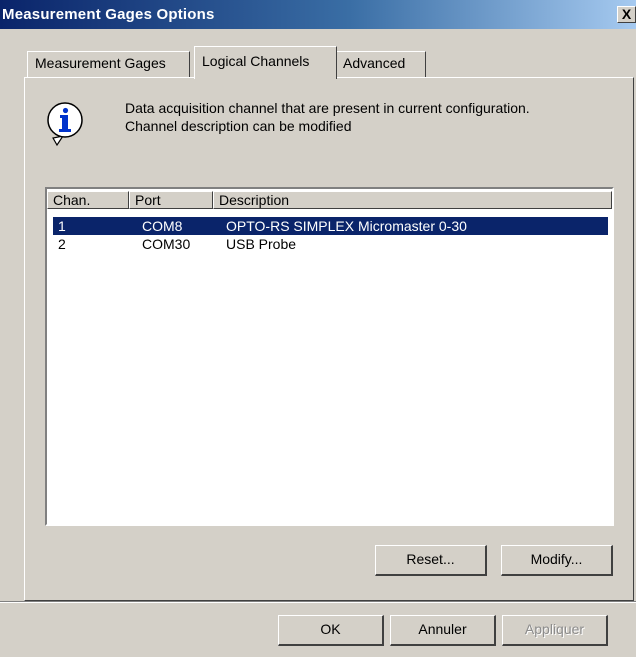 The height and width of the screenshot is (657, 636). Describe the element at coordinates (162, 226) in the screenshot. I see `cell-port: COM8` at that location.